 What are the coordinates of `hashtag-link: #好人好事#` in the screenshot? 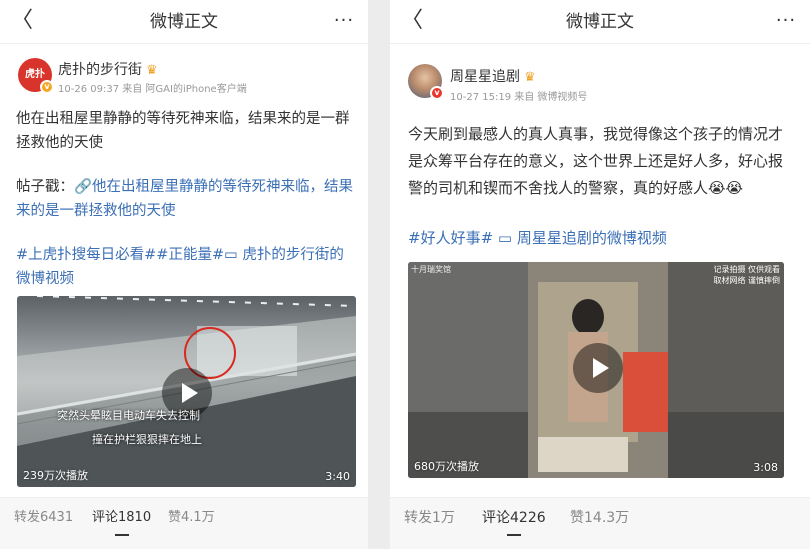 It's located at (450, 238).